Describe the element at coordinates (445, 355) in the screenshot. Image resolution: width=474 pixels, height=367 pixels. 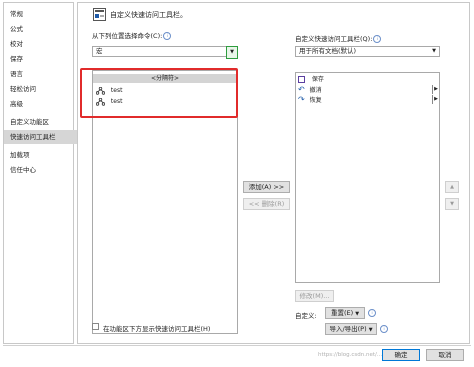
I see `cancel-button: 取消` at that location.